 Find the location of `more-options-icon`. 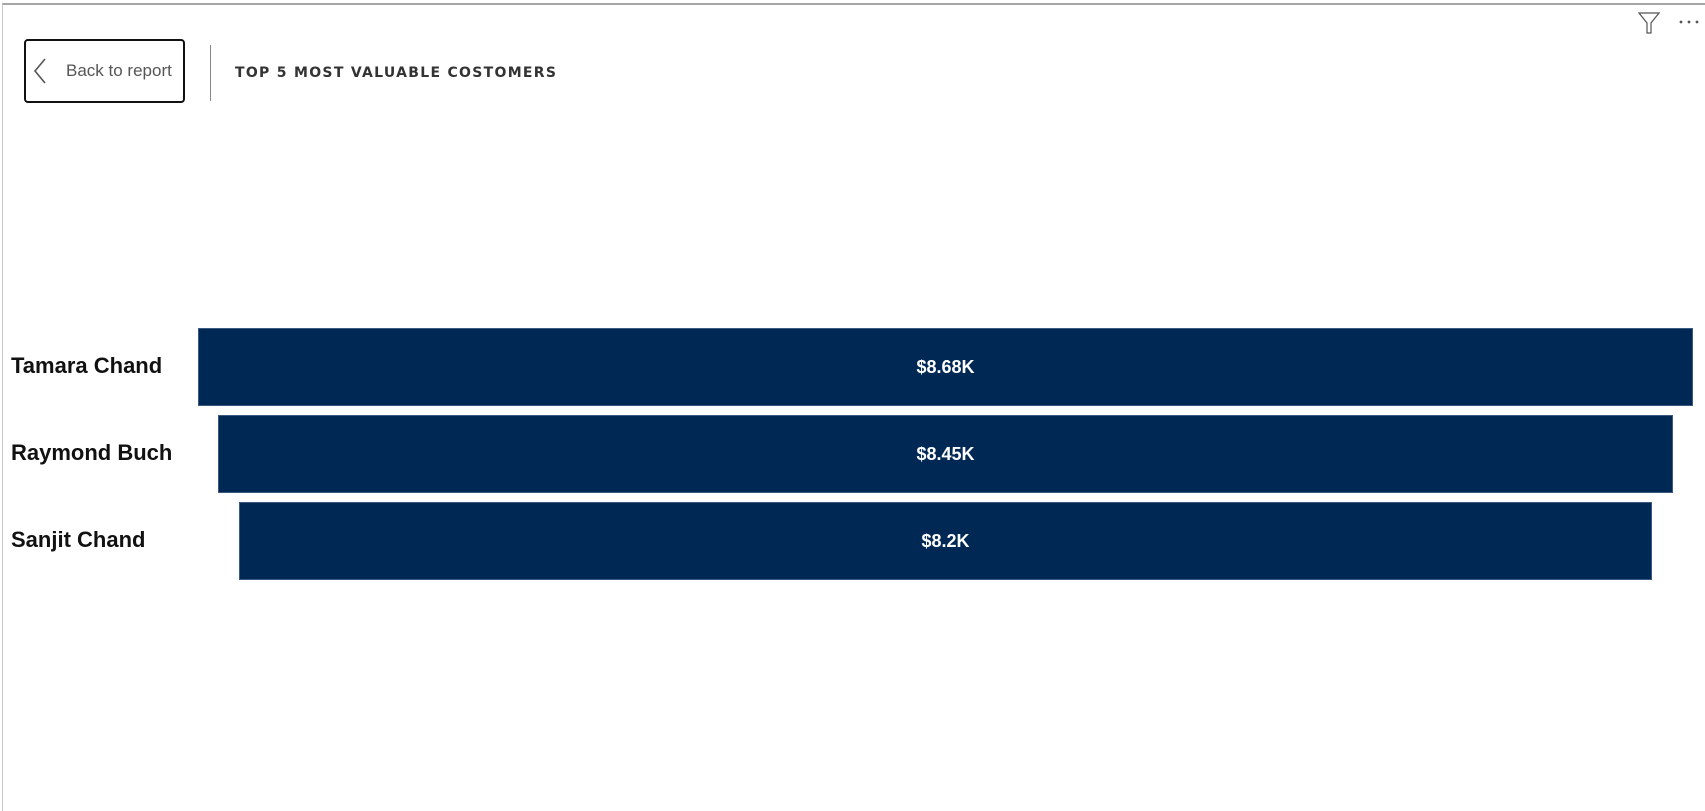

more-options-icon is located at coordinates (1690, 22).